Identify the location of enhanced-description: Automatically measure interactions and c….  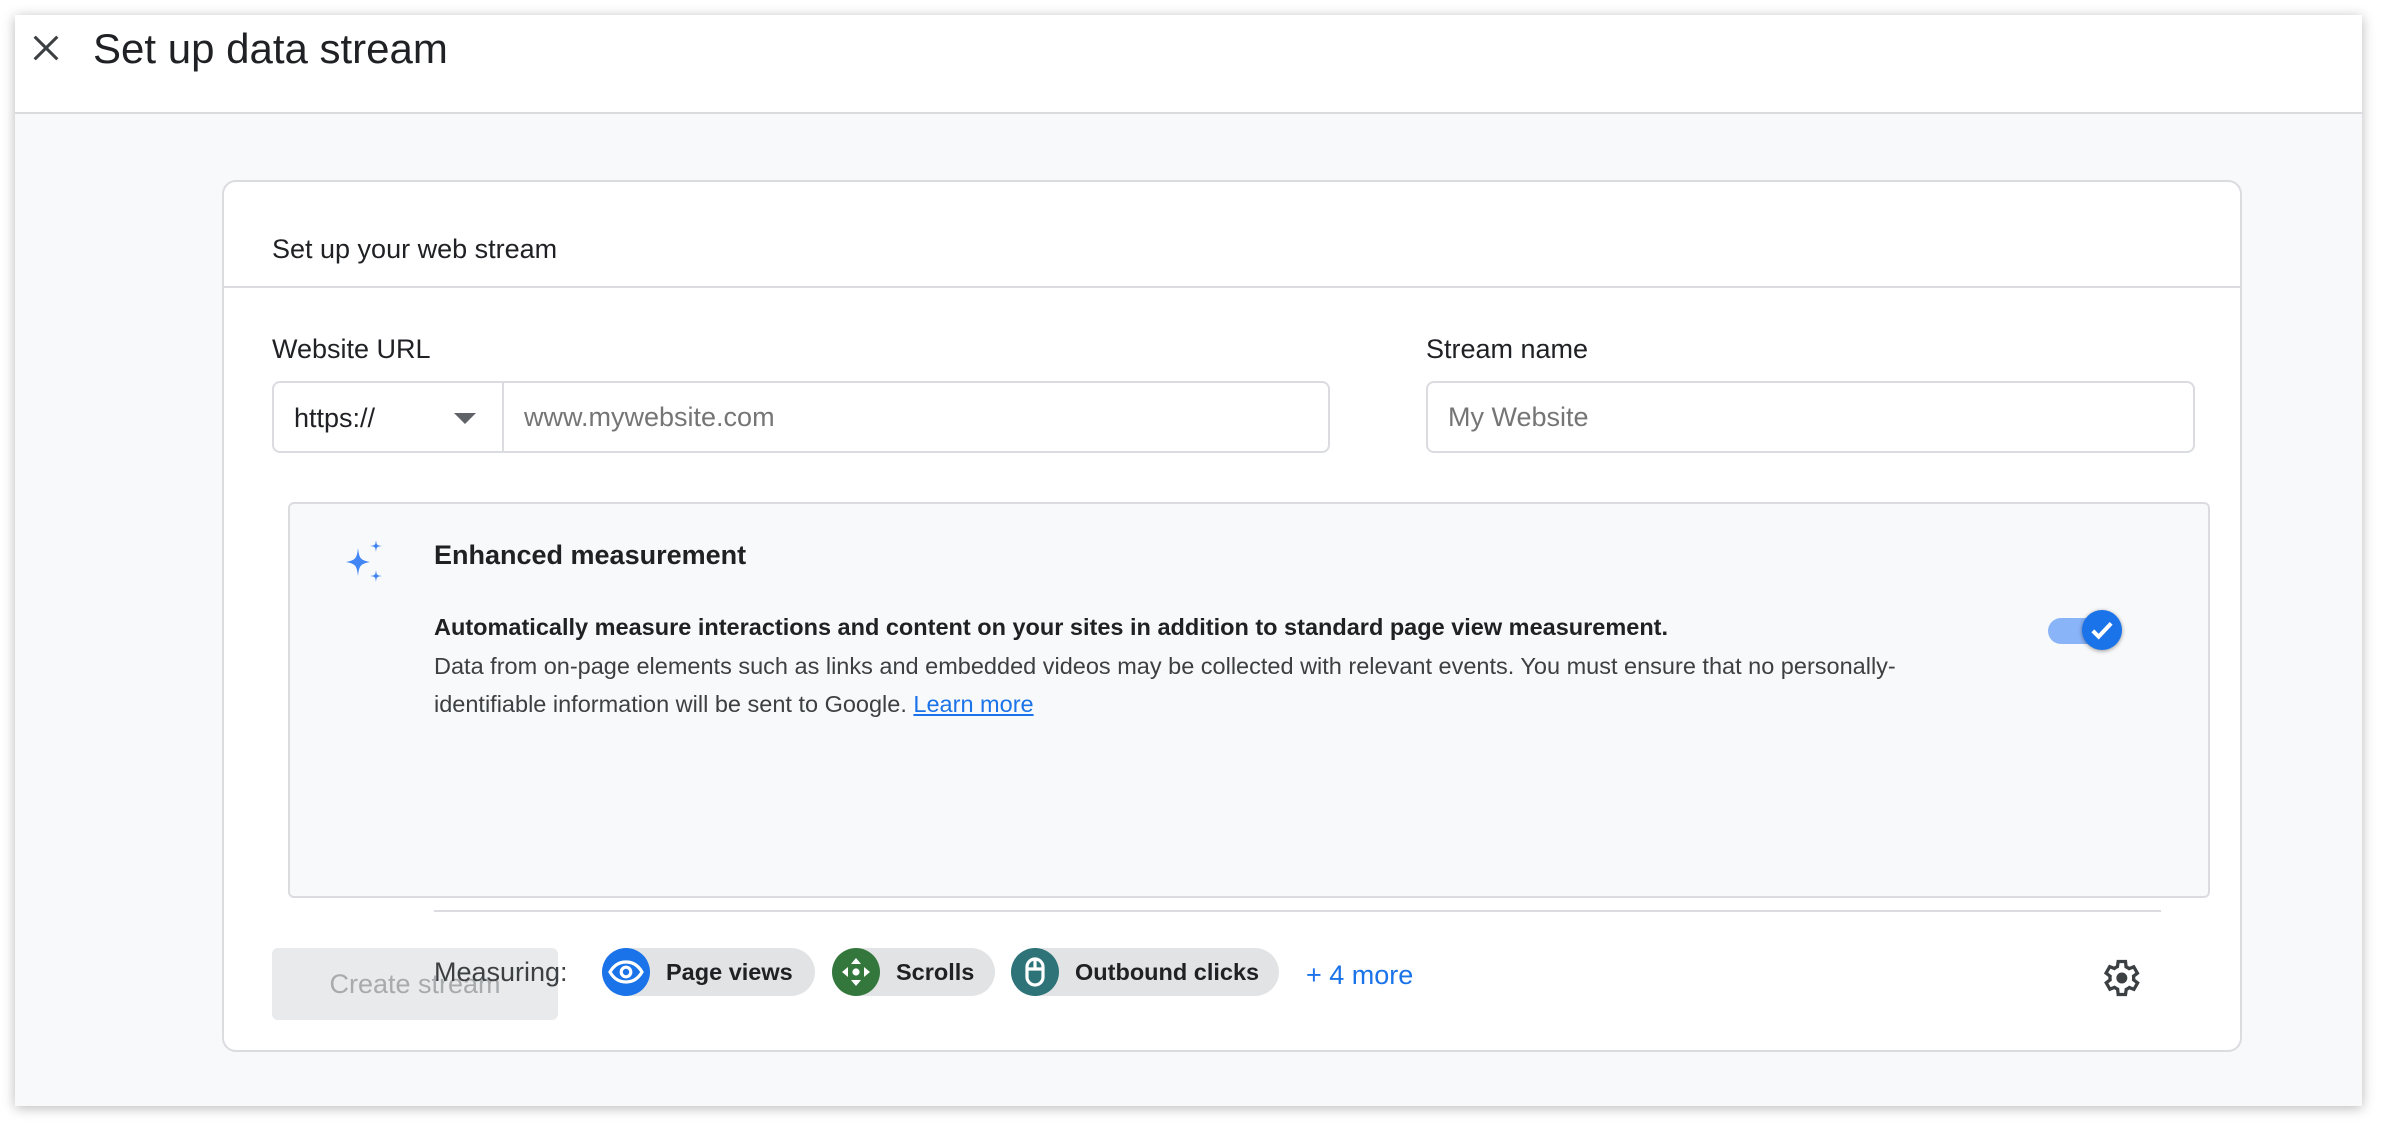
(1214, 668).